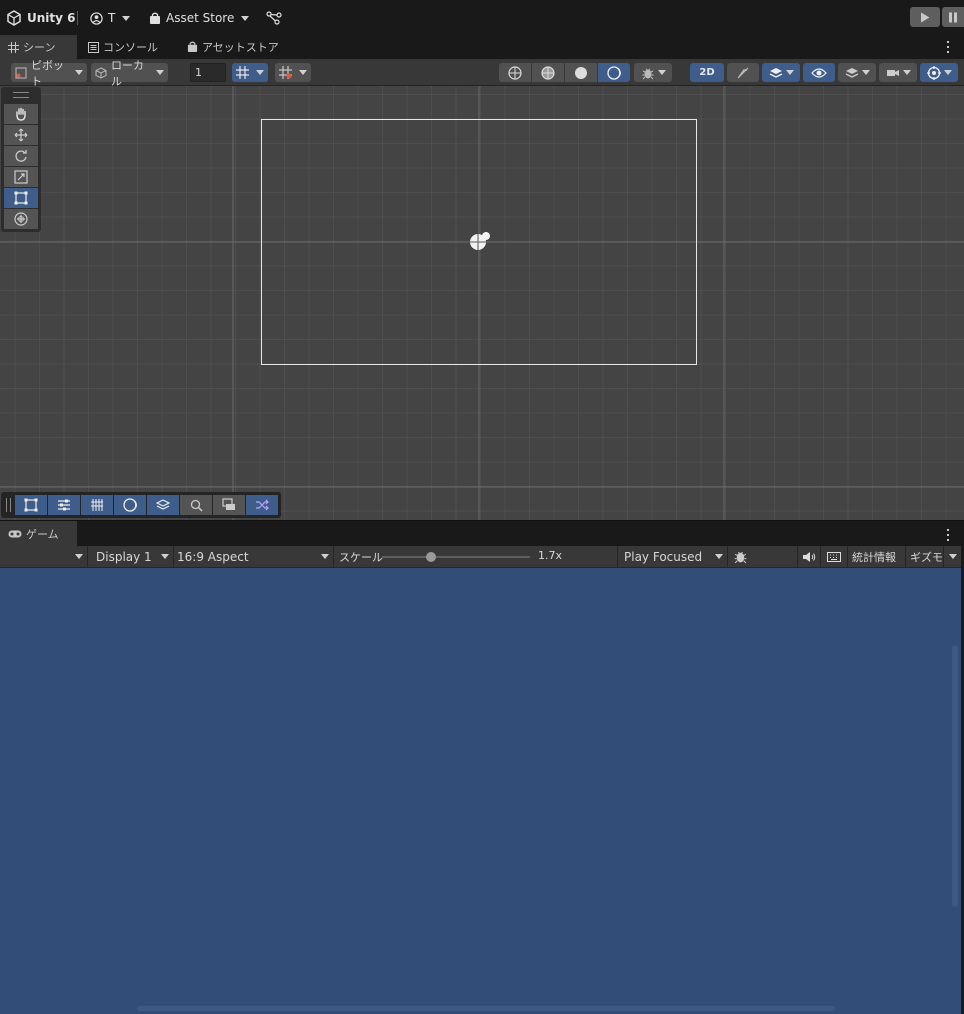  What do you see at coordinates (955, 776) in the screenshot?
I see `vertical-scrollbar` at bounding box center [955, 776].